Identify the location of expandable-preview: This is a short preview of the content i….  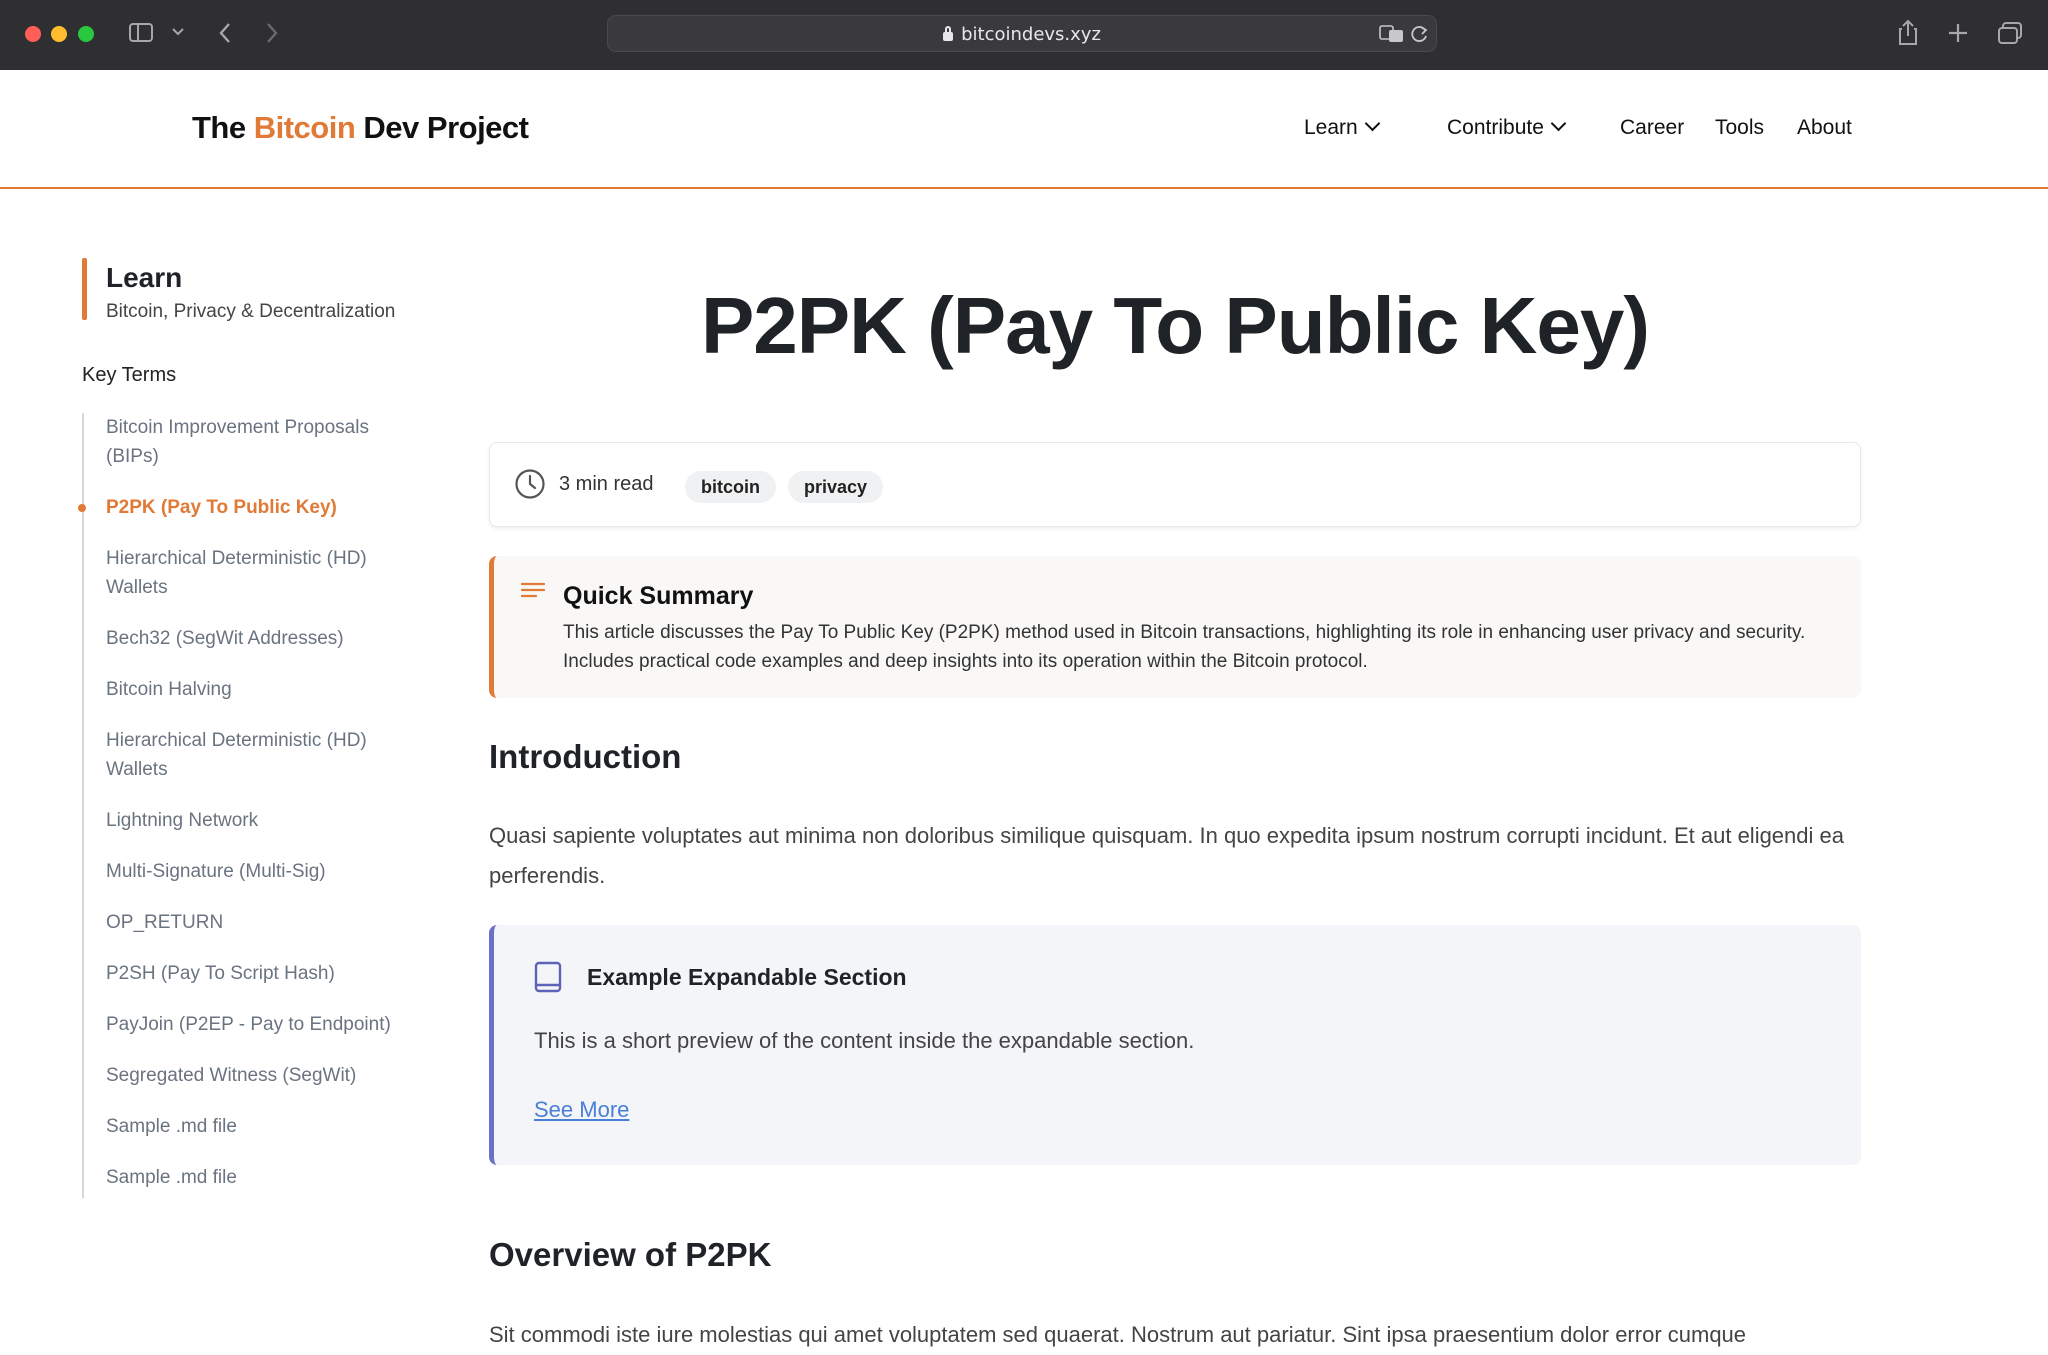
(864, 1040).